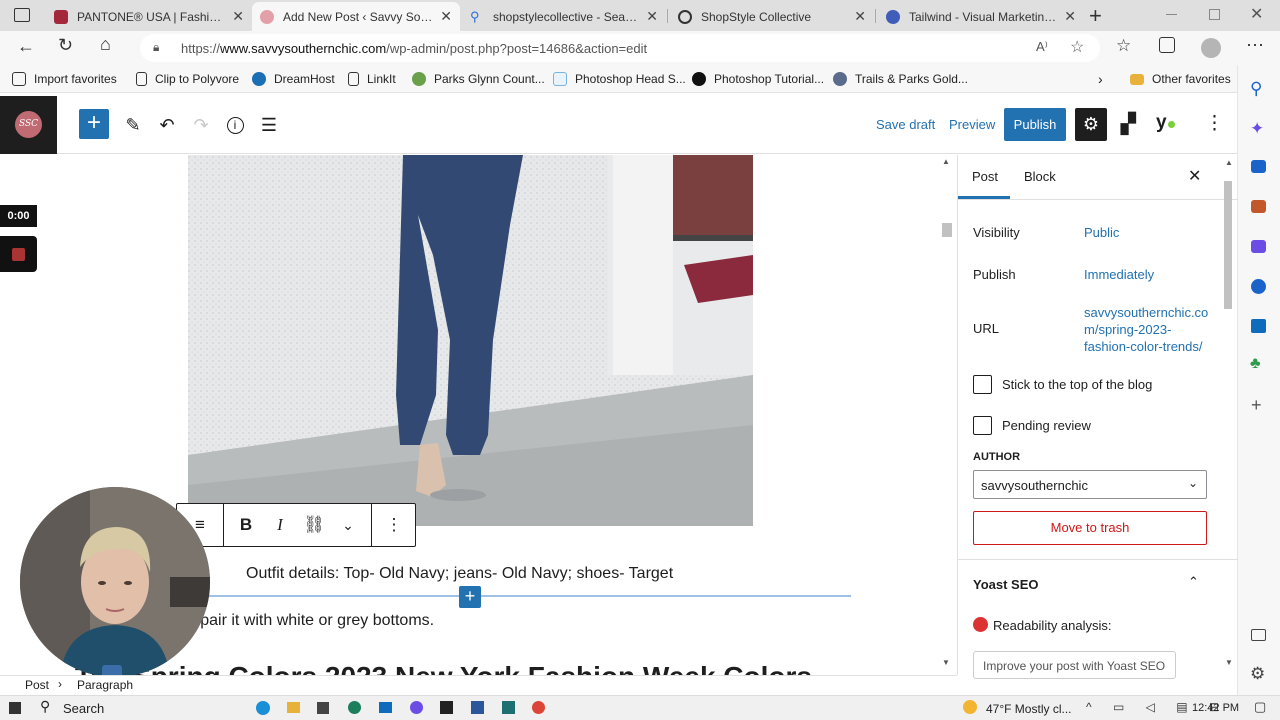 This screenshot has width=1280, height=720. What do you see at coordinates (1077, 47) in the screenshot?
I see `add-favorite-icon: ☆` at bounding box center [1077, 47].